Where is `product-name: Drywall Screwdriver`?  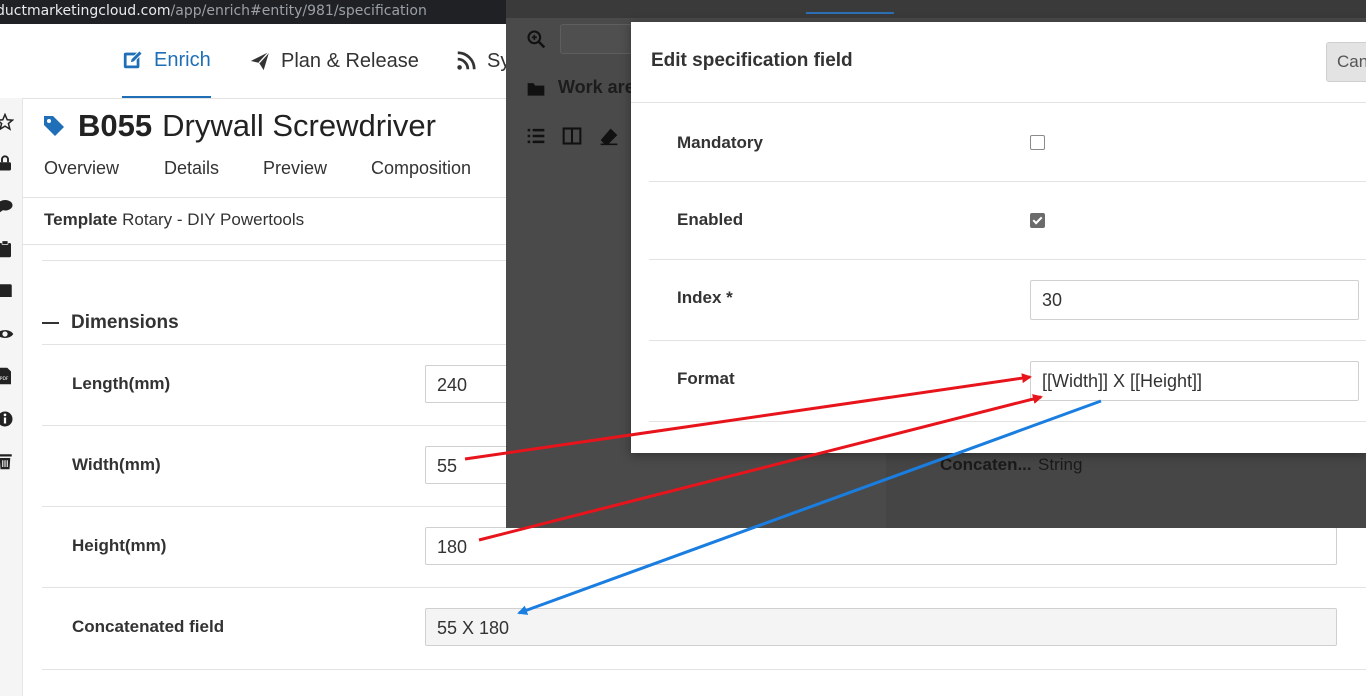 product-name: Drywall Screwdriver is located at coordinates (299, 125).